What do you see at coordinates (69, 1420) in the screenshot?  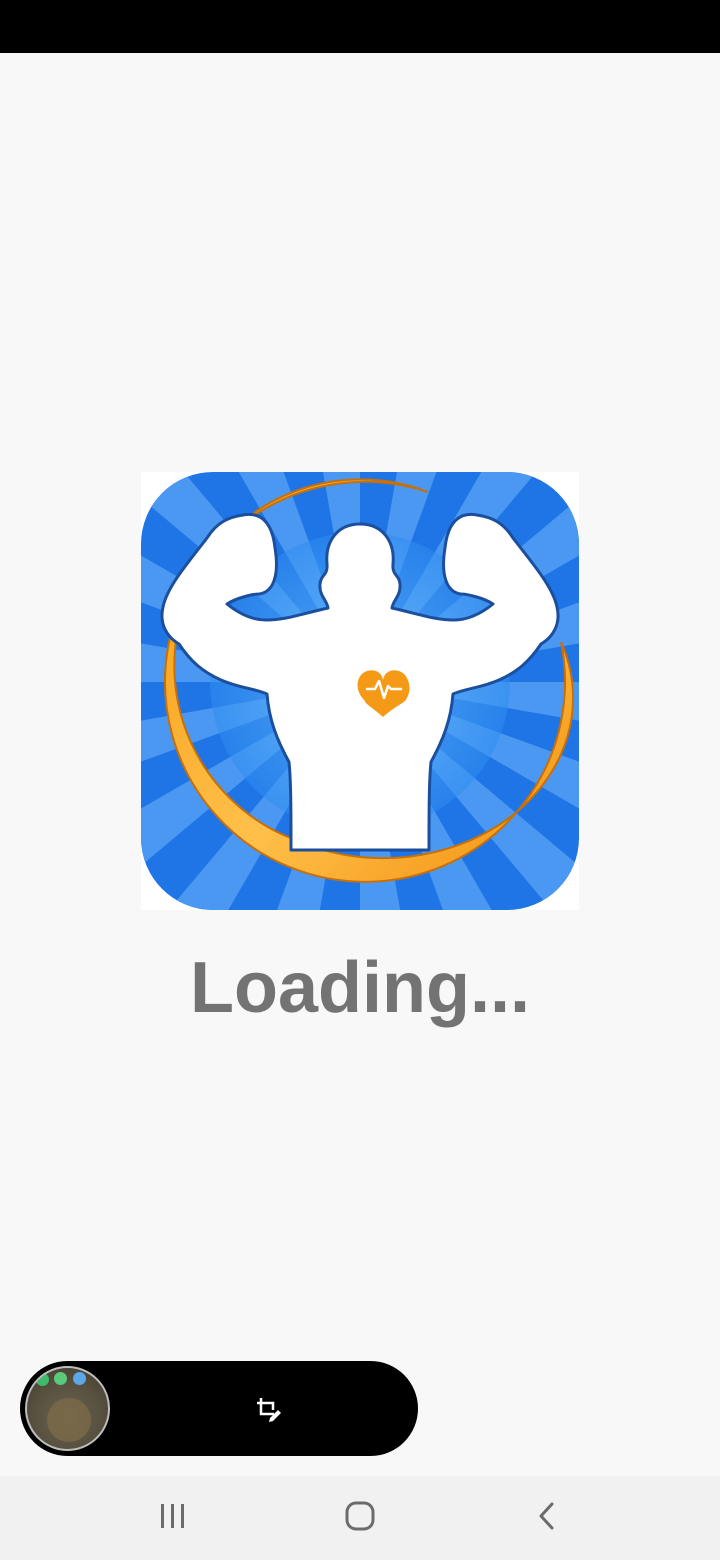 I see `thumb-figure` at bounding box center [69, 1420].